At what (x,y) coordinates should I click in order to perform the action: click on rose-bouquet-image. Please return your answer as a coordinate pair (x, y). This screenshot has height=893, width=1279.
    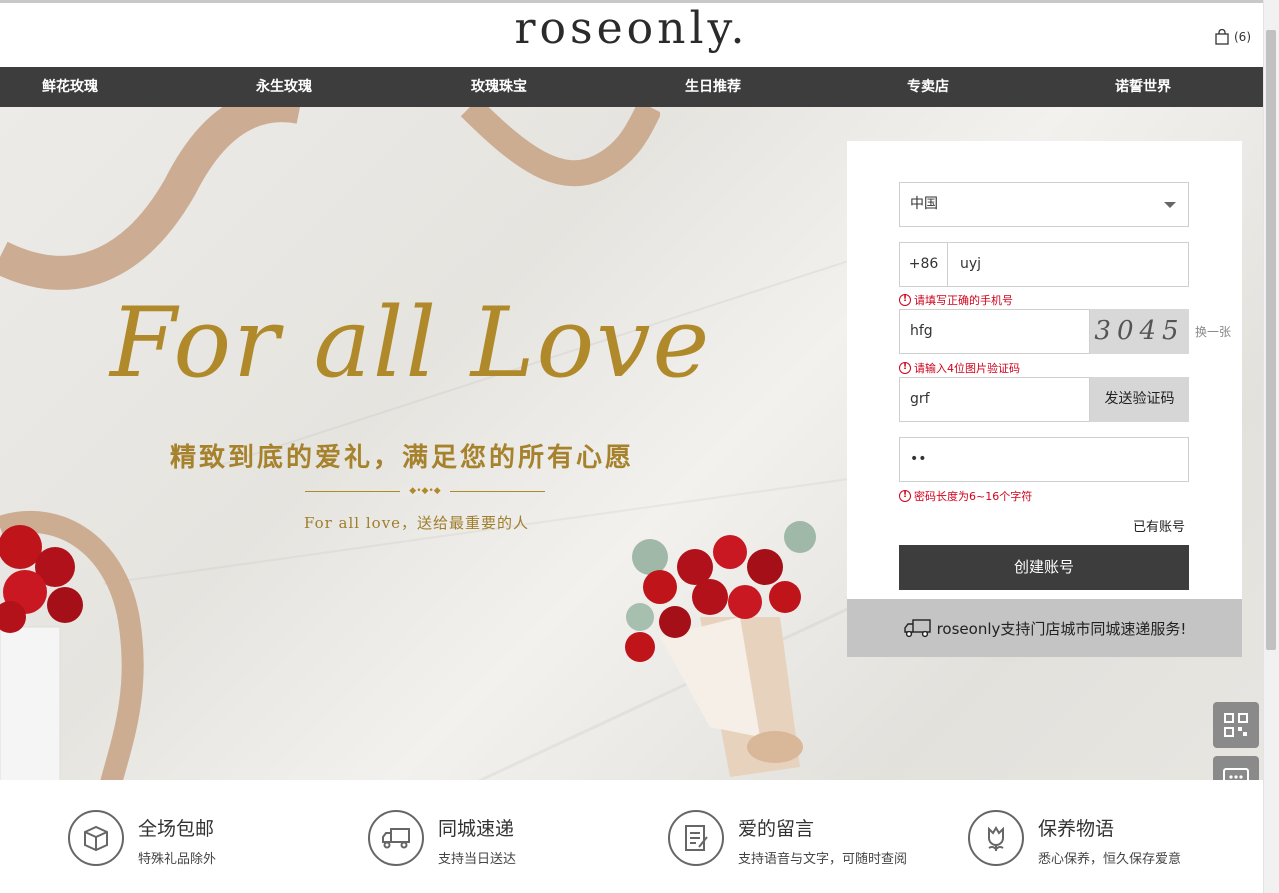
    Looking at the image, I should click on (720, 649).